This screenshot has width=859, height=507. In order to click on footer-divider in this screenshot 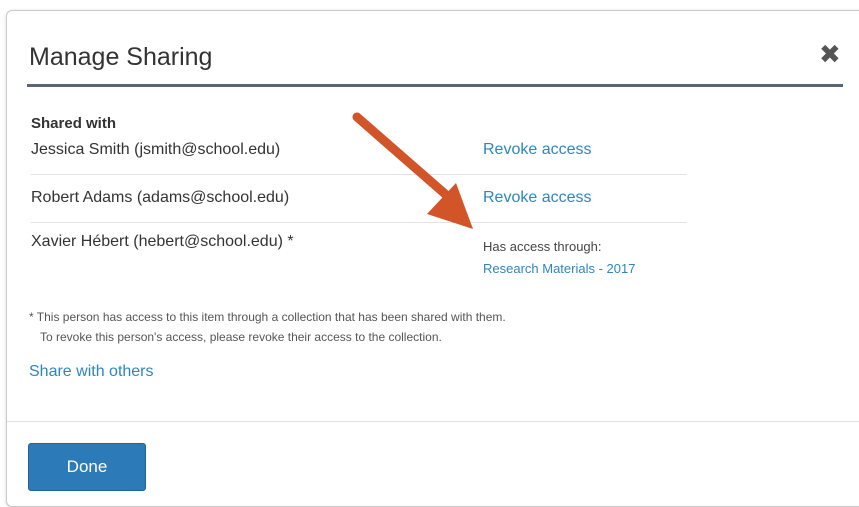, I will do `click(433, 421)`.